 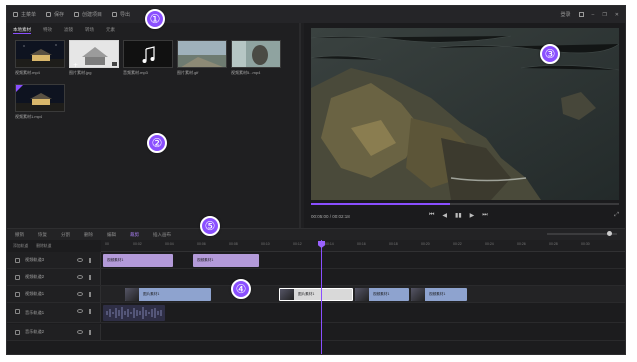 I want to click on main-menu-button: 主菜单, so click(x=24, y=14).